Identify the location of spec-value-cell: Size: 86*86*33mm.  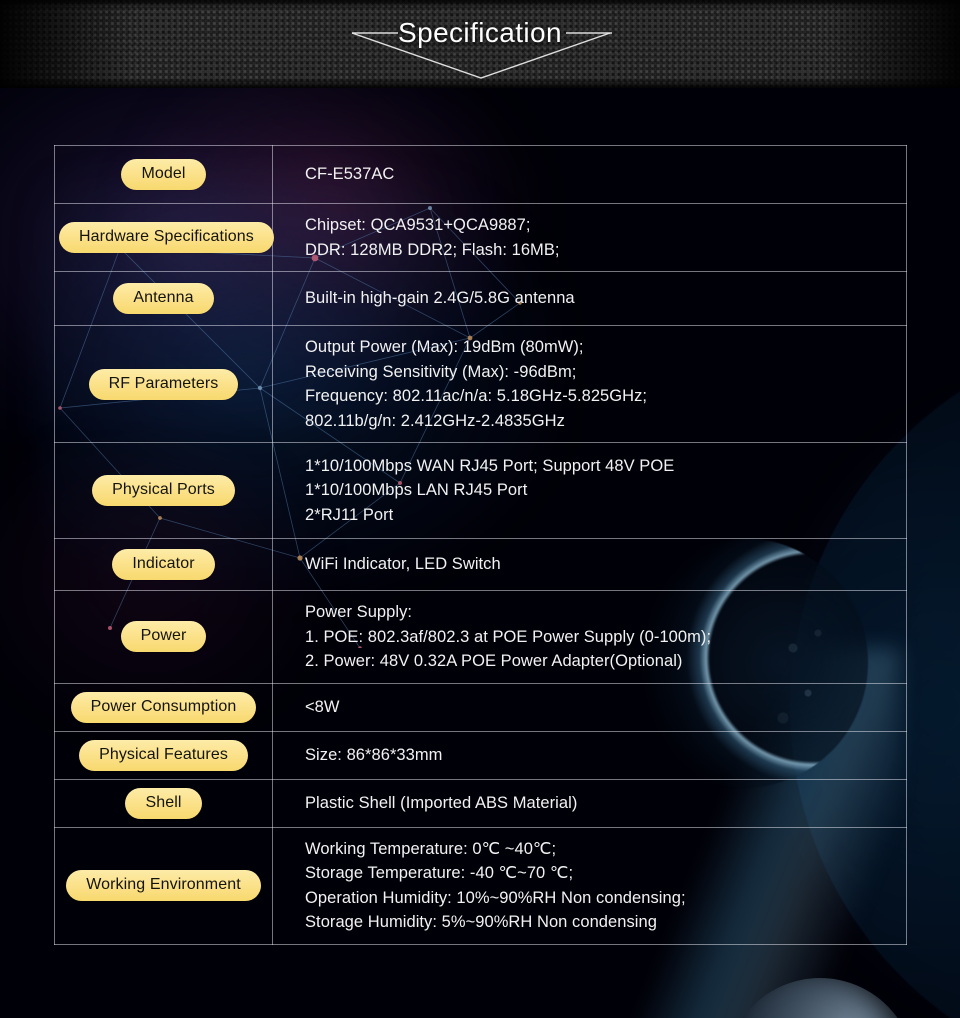
(589, 755).